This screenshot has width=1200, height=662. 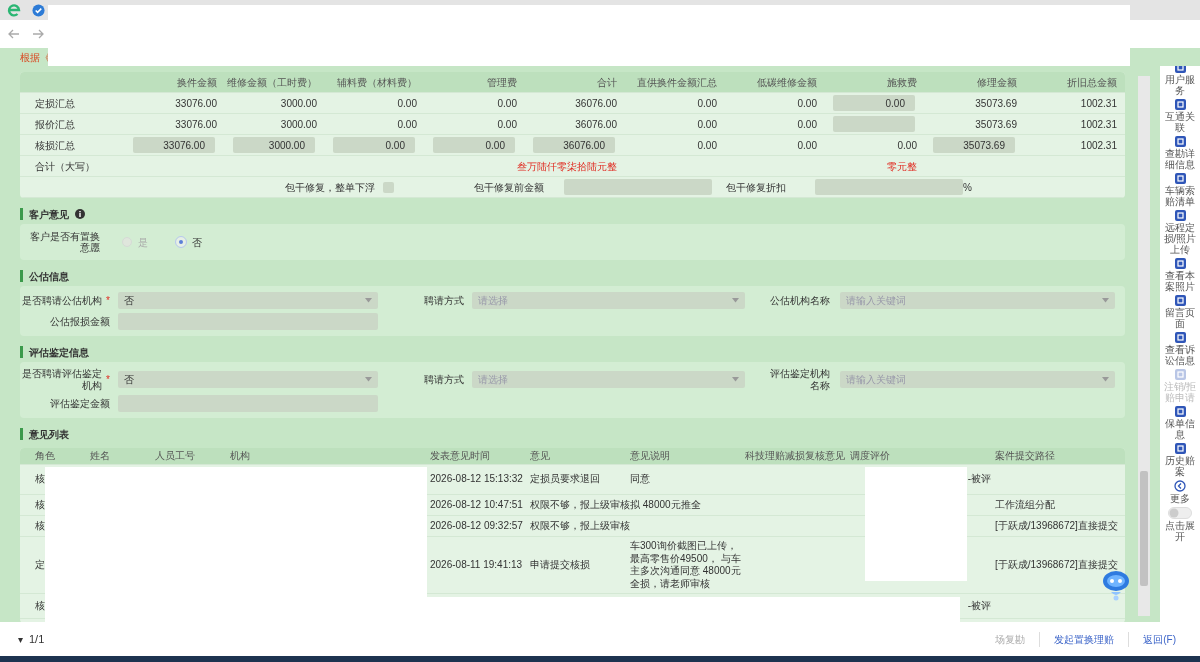 What do you see at coordinates (1180, 232) in the screenshot?
I see `sidebar-item: 远程定损/照片上传` at bounding box center [1180, 232].